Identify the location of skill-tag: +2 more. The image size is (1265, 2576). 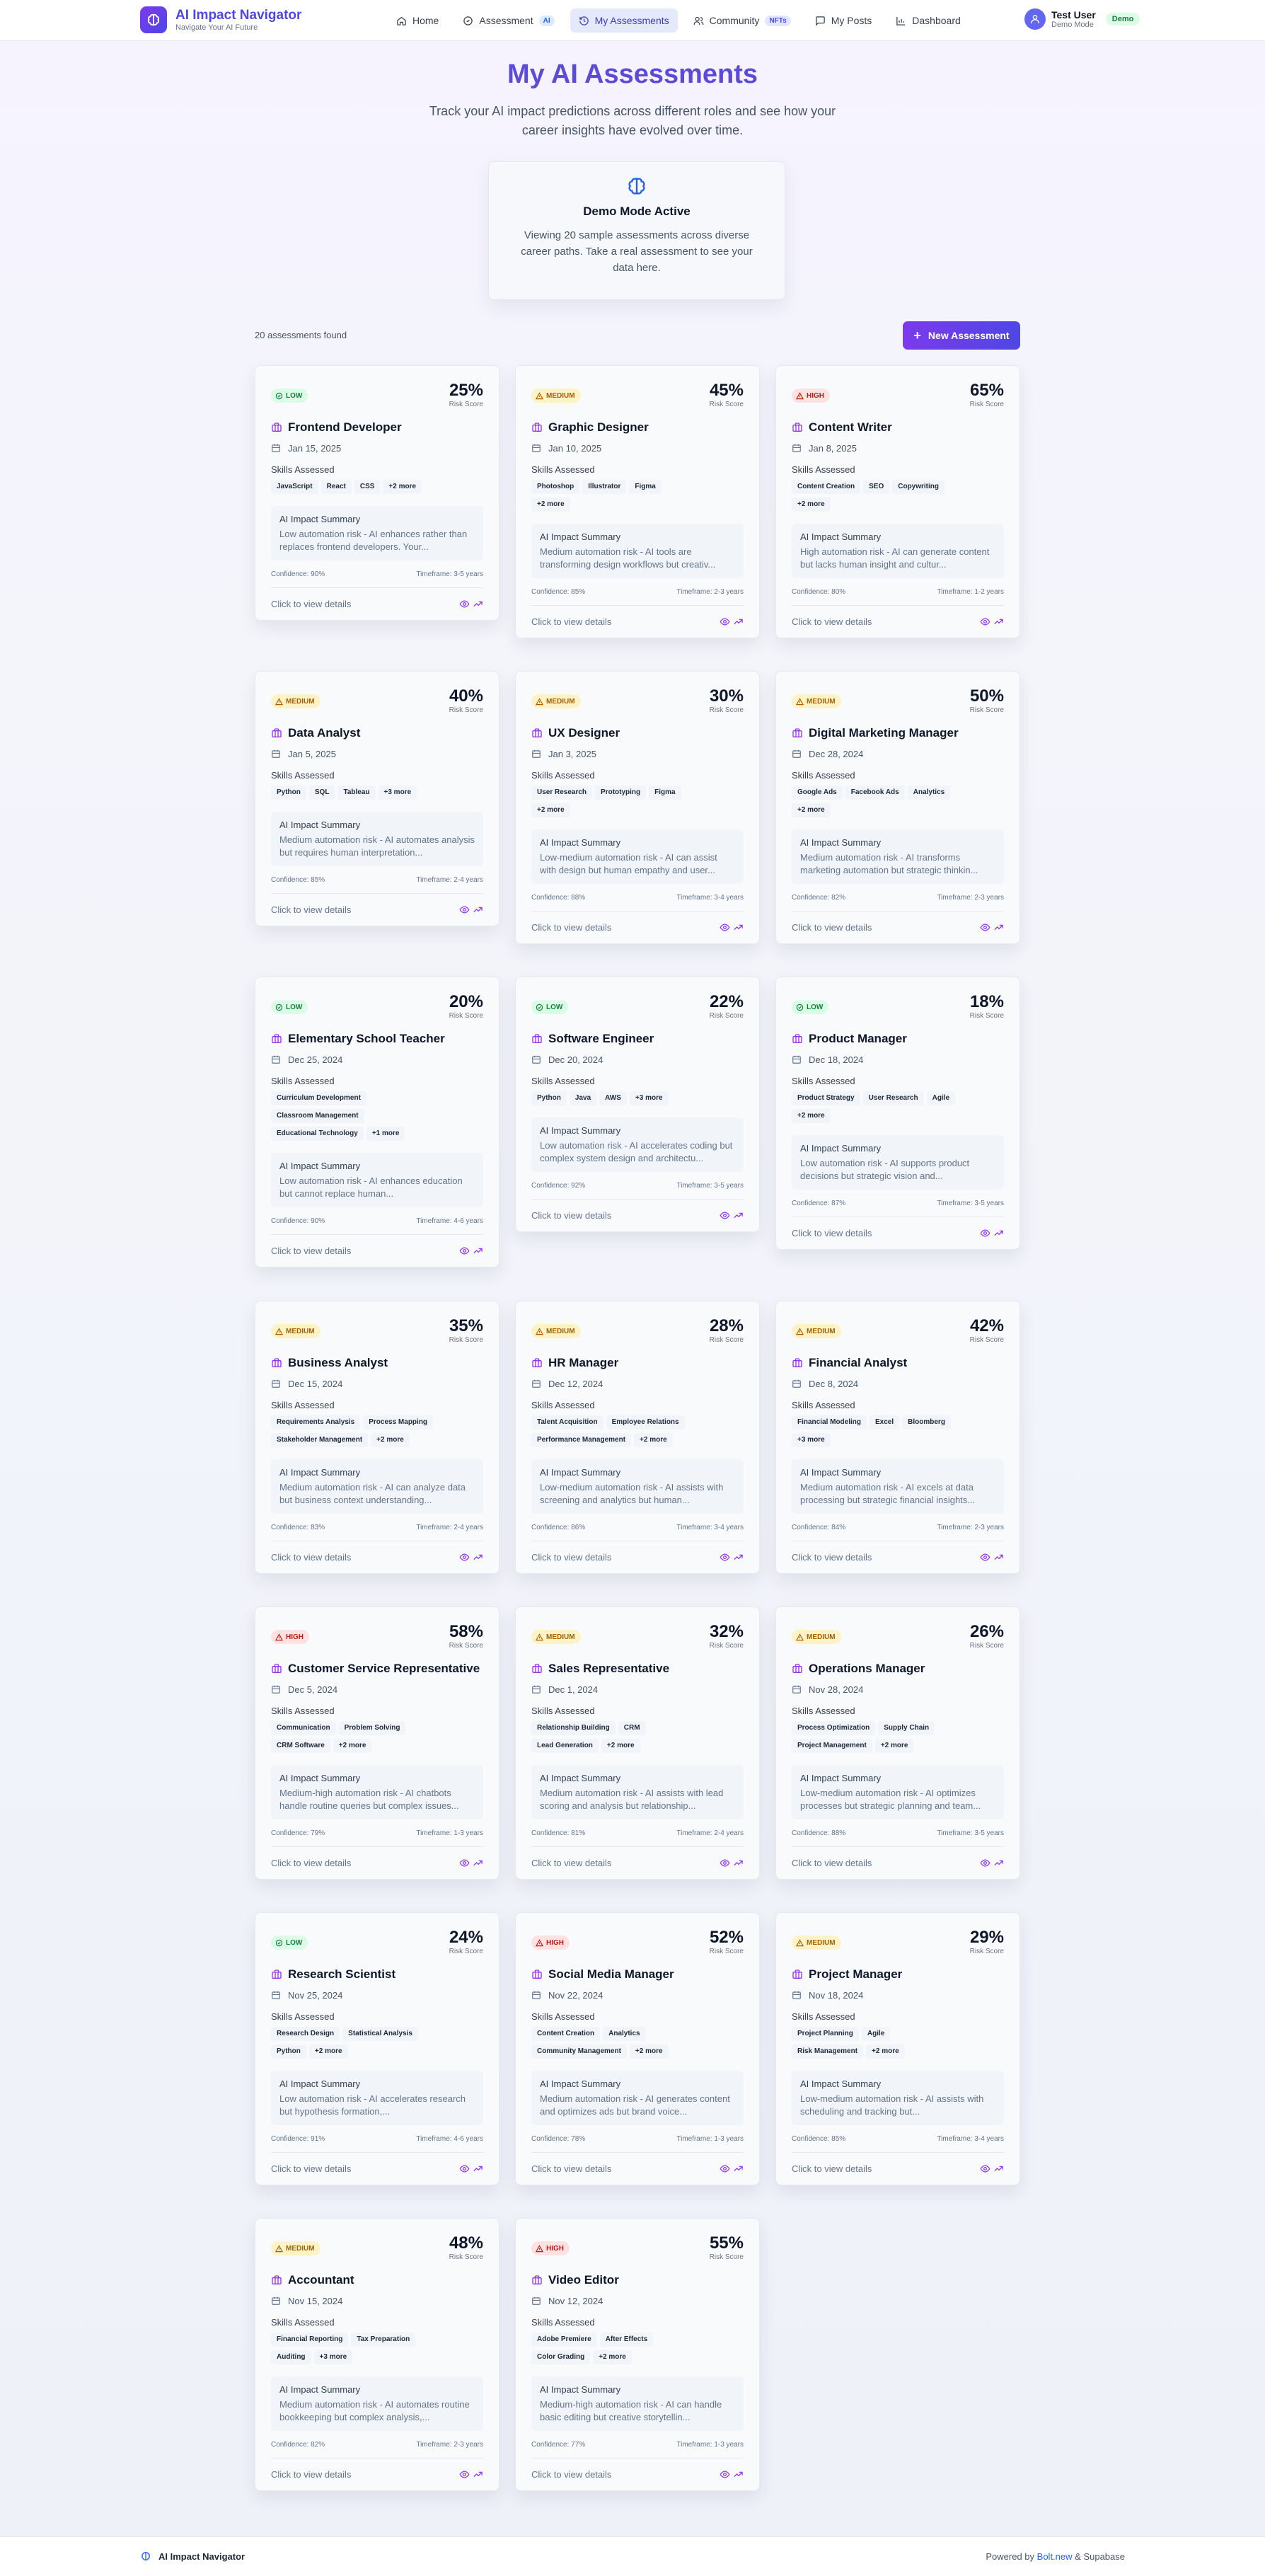
(811, 505).